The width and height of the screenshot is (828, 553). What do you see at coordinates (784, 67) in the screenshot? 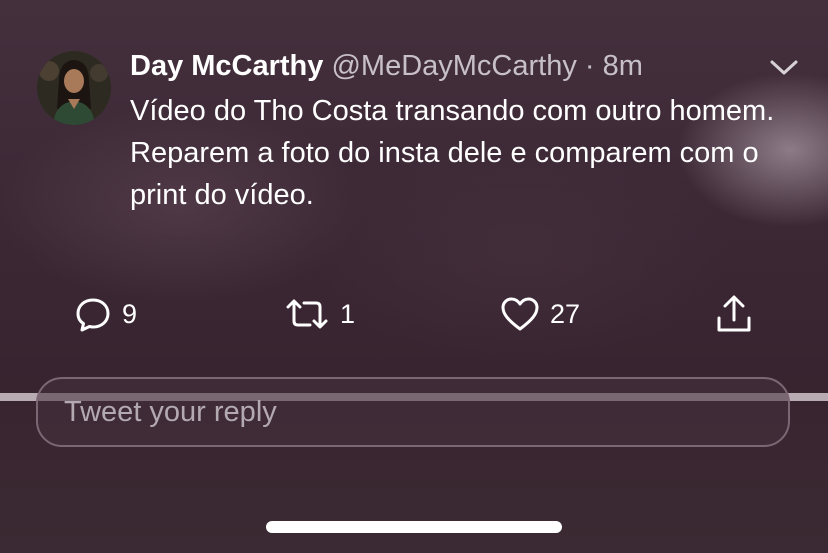
I see `chevron-down-icon` at bounding box center [784, 67].